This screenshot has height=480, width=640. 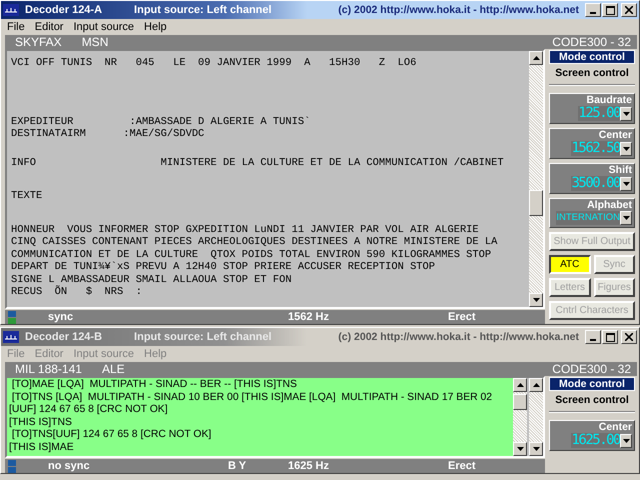 I want to click on output-line: [TO]MAE [LQA] MULTIPATH - SINAD -- BER -- [THIS IS]TNS, so click(x=154, y=385).